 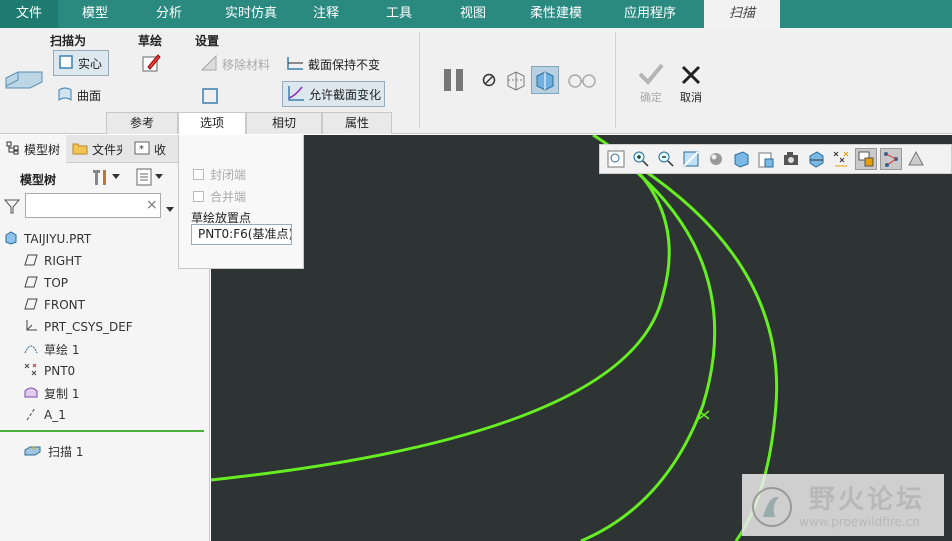 I want to click on tree-item: * 扫描 1, so click(x=53, y=451).